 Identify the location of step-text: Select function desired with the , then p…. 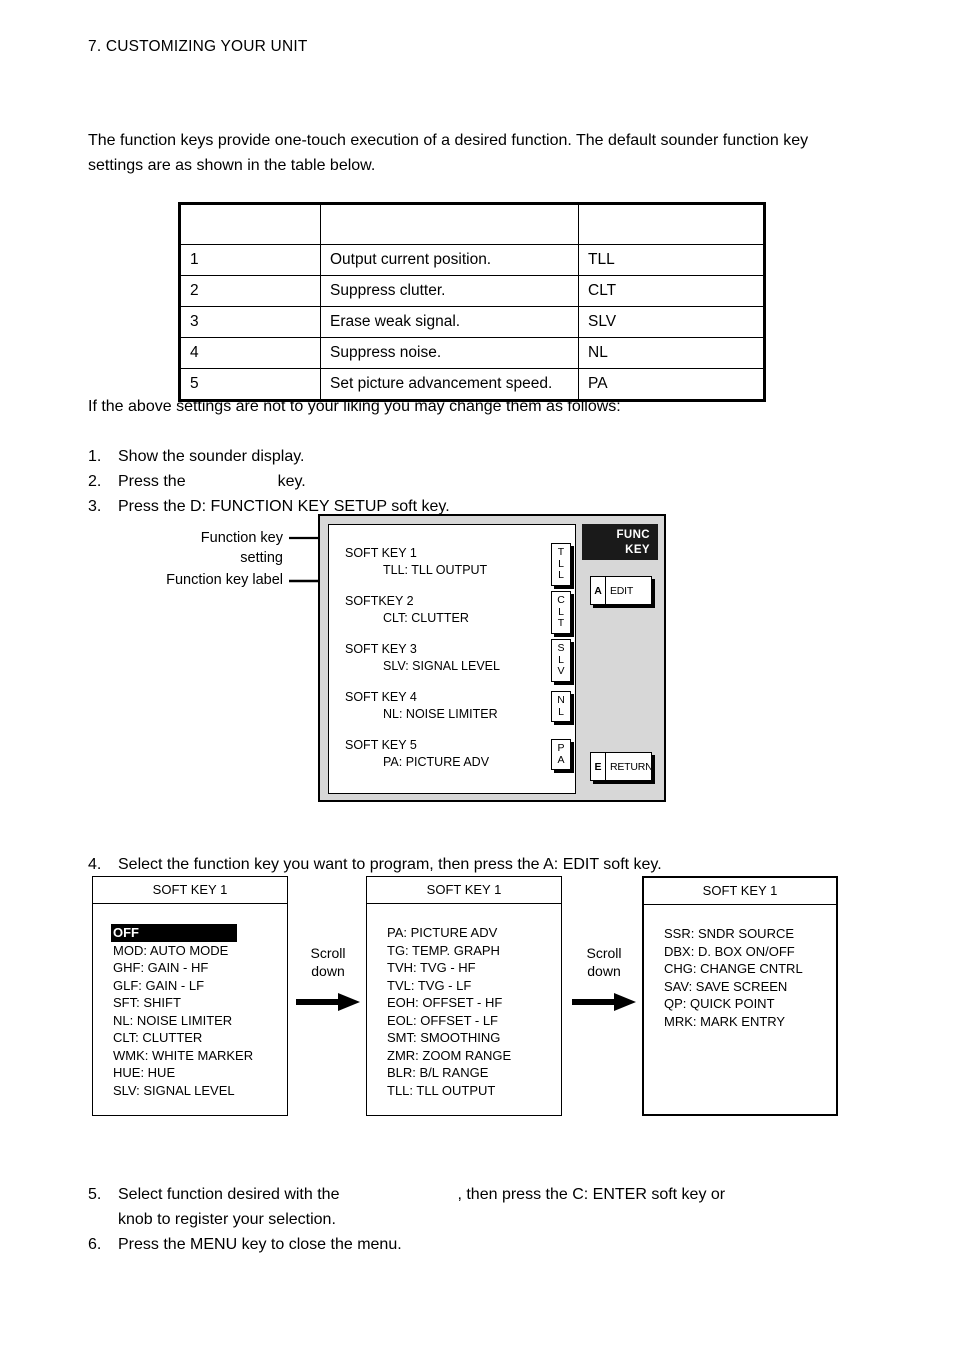
(483, 1207).